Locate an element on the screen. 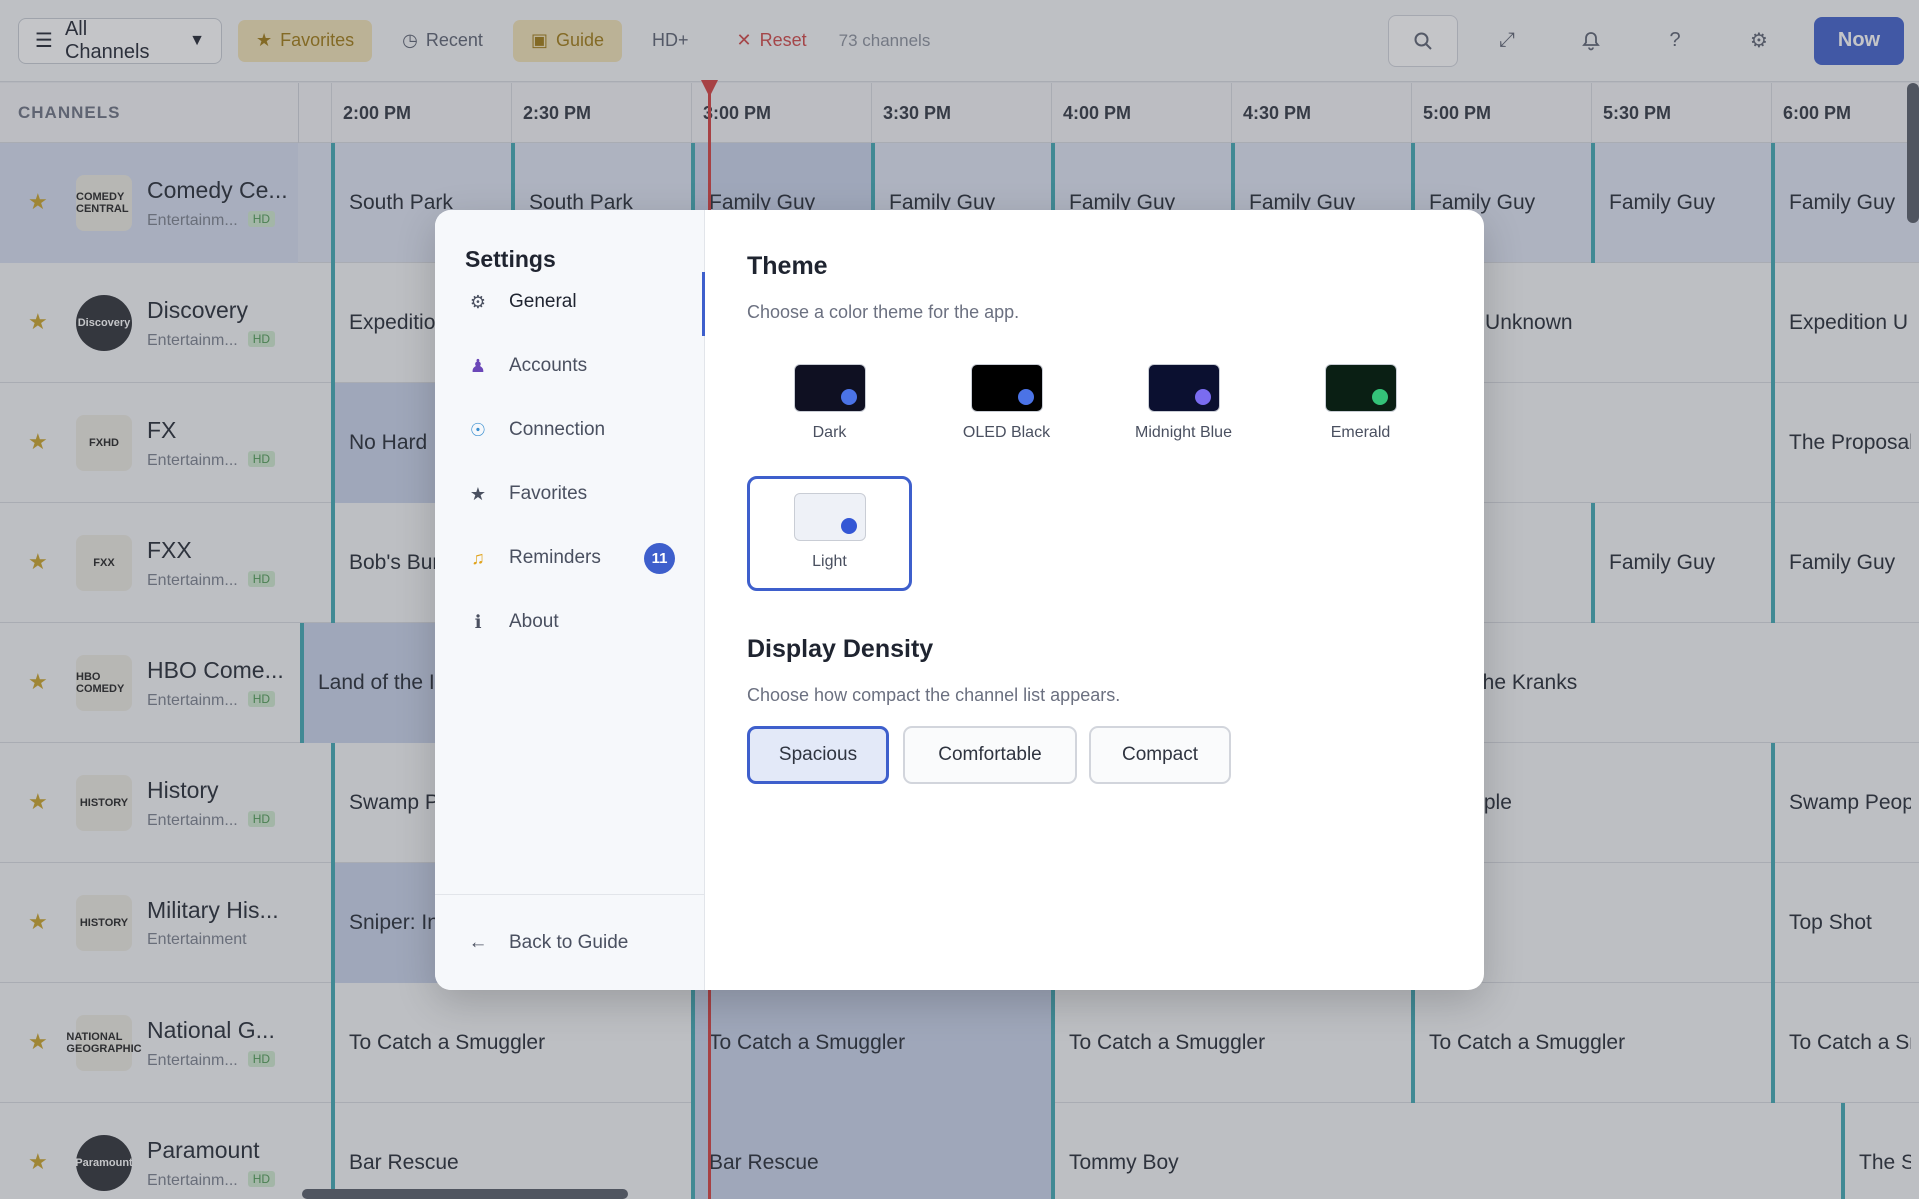  nav-label: About is located at coordinates (534, 621).